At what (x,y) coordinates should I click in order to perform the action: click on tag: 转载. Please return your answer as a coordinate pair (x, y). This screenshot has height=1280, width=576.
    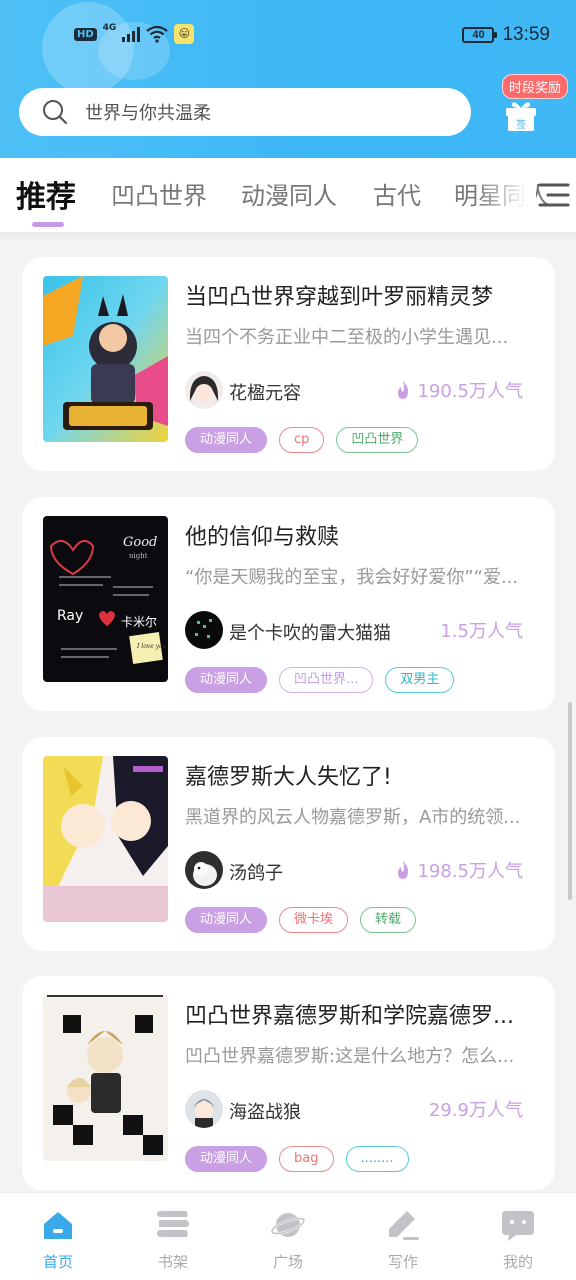
    Looking at the image, I should click on (388, 920).